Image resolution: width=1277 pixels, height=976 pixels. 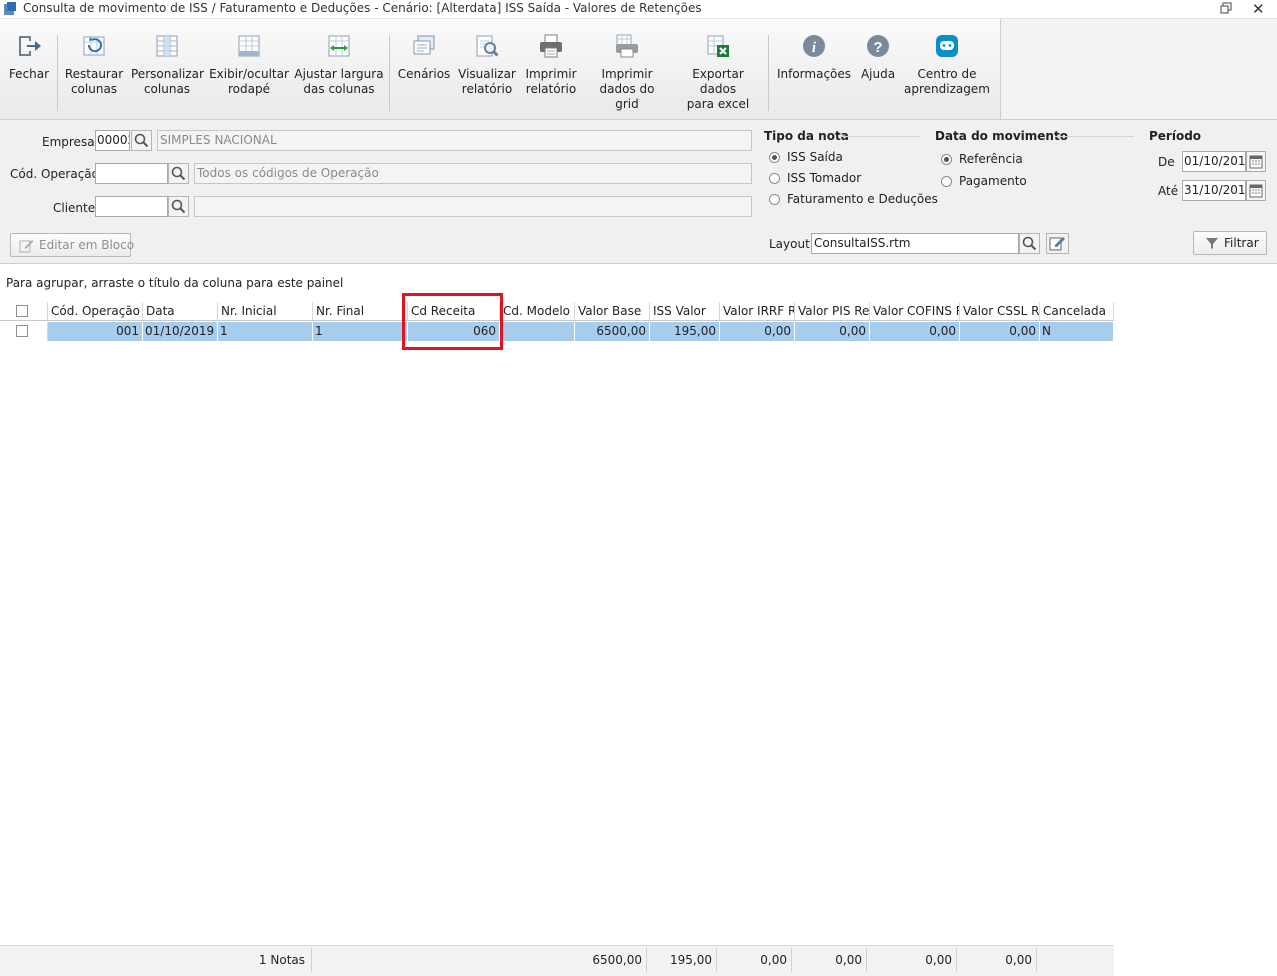 What do you see at coordinates (551, 69) in the screenshot?
I see `print-report-button: Imprimir relatório` at bounding box center [551, 69].